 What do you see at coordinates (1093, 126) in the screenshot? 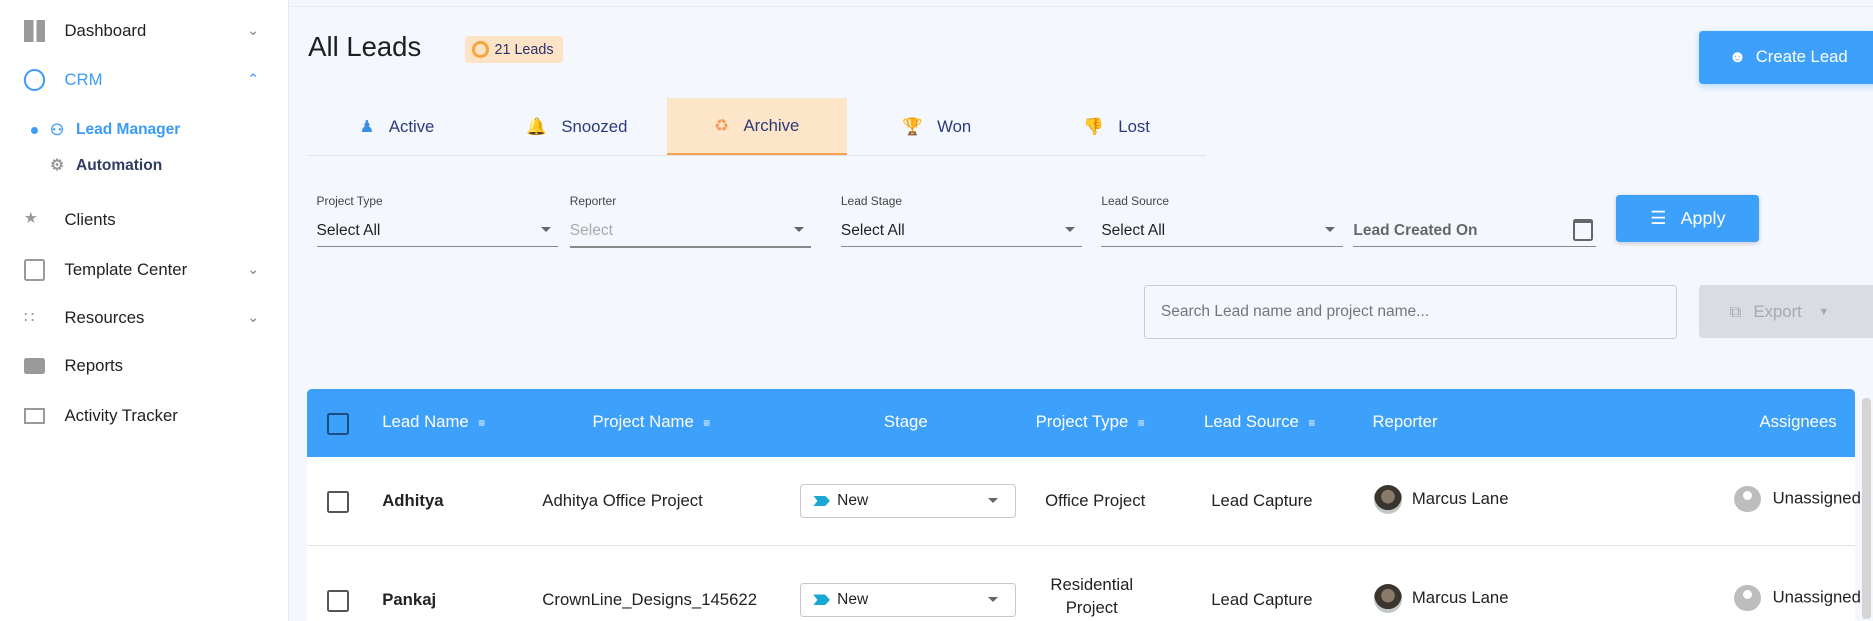
I see `thumbs-down-icon: 👎` at bounding box center [1093, 126].